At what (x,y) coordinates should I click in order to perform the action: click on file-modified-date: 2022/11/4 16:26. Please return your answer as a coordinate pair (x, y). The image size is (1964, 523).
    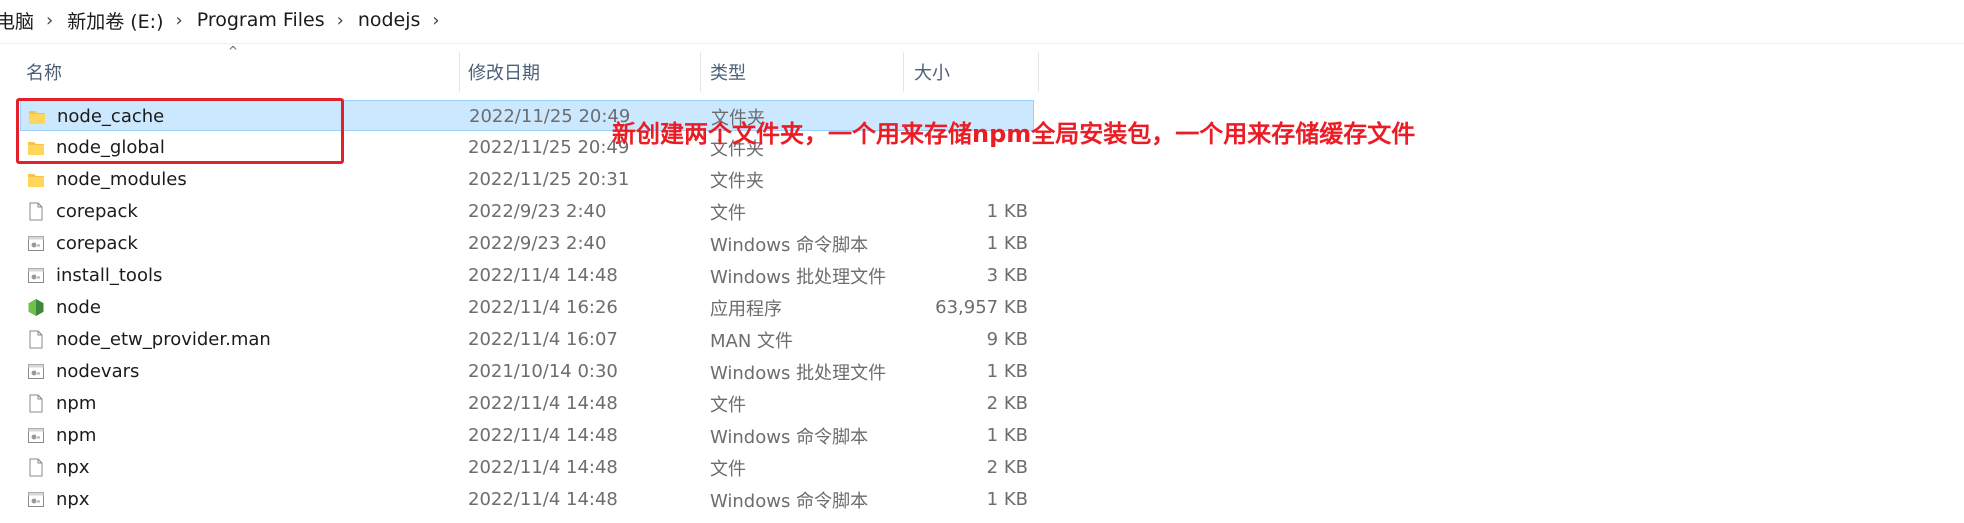
    Looking at the image, I should click on (543, 307).